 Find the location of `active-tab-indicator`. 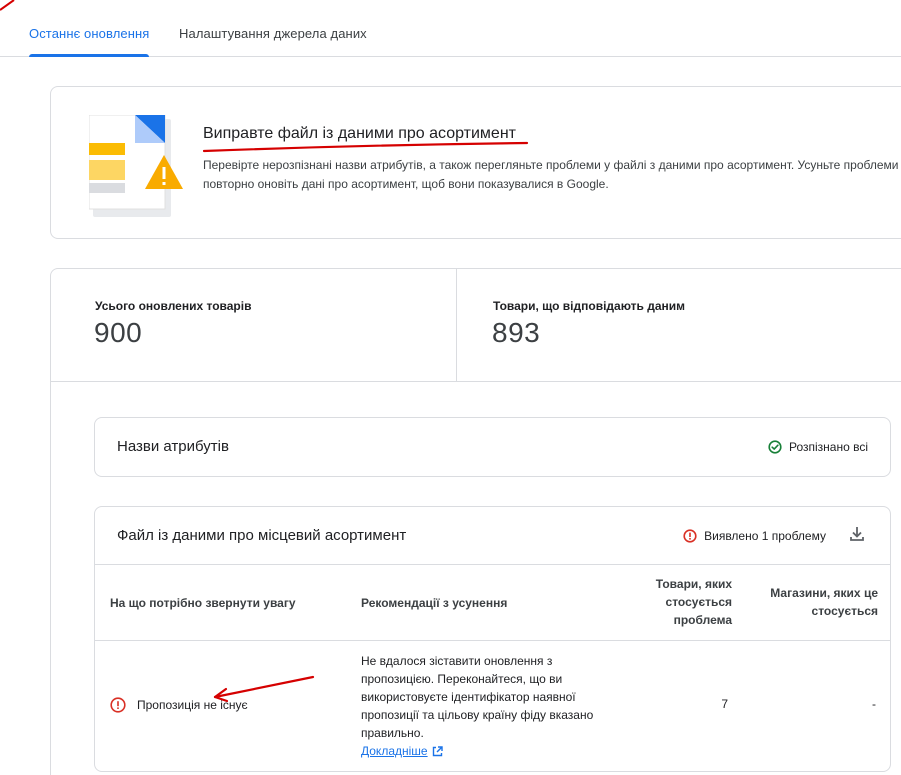

active-tab-indicator is located at coordinates (89, 55).